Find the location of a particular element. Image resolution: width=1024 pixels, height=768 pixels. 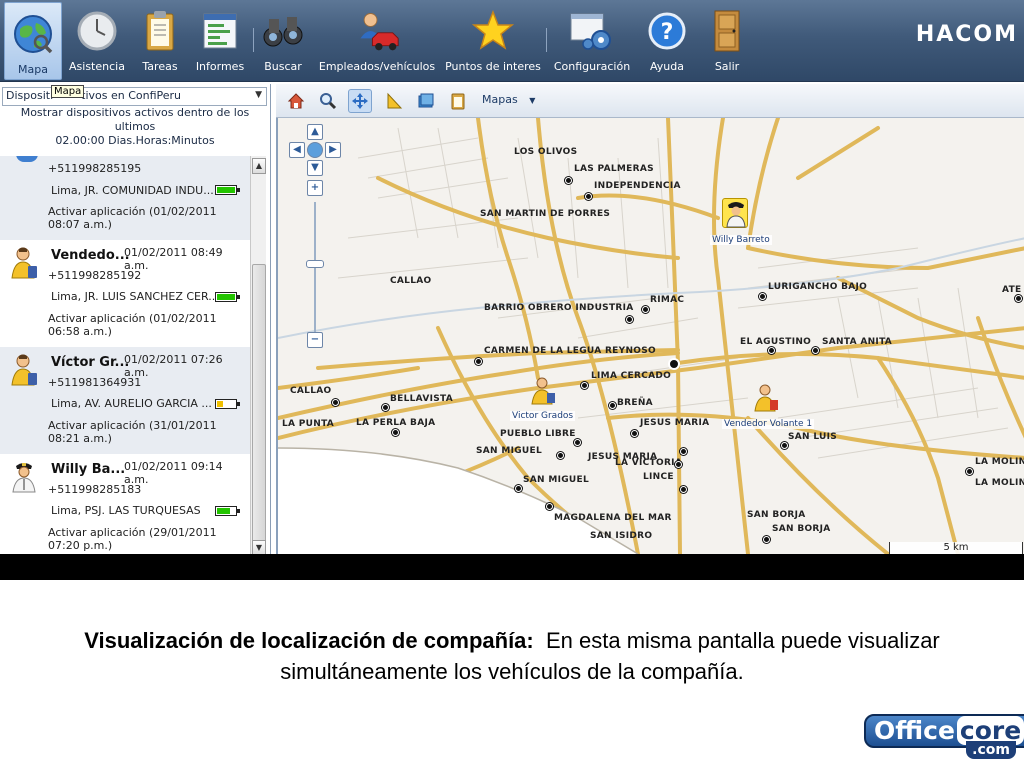

toolbar-tasks-button: Tareas is located at coordinates (160, 41).